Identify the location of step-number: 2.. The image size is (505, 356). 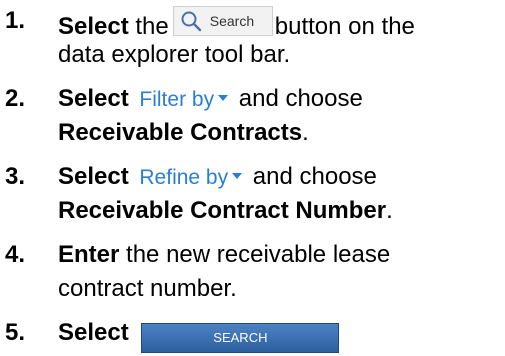
(15, 98).